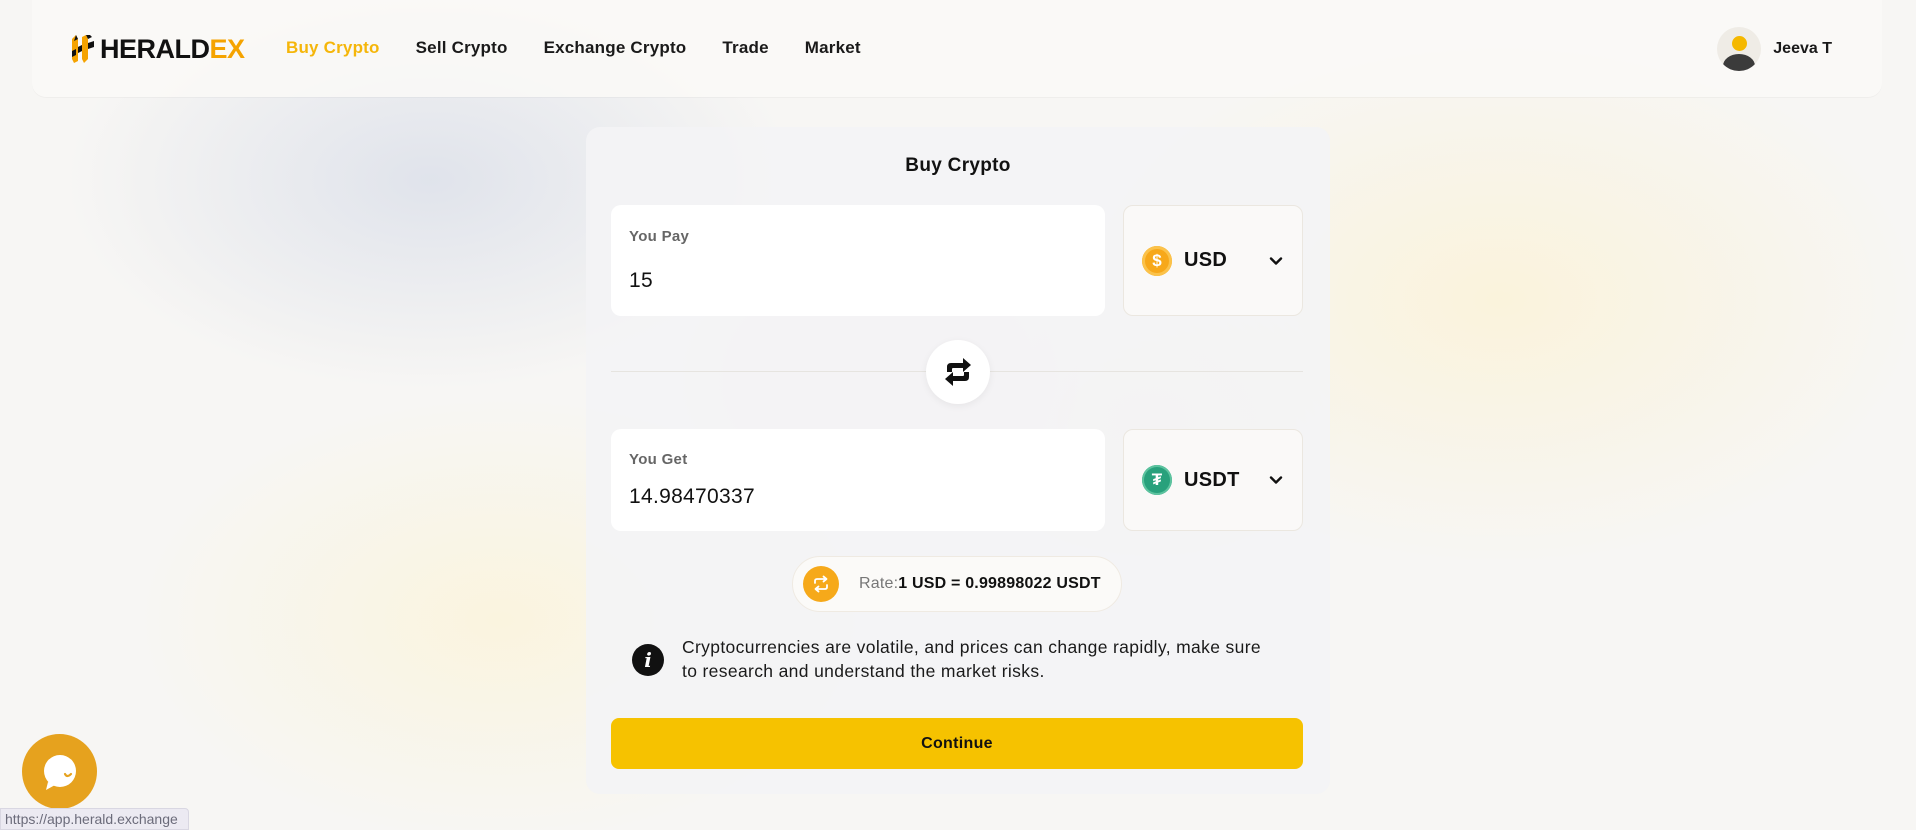 Image resolution: width=1916 pixels, height=830 pixels. I want to click on brand-name-part1: HERALD, so click(155, 49).